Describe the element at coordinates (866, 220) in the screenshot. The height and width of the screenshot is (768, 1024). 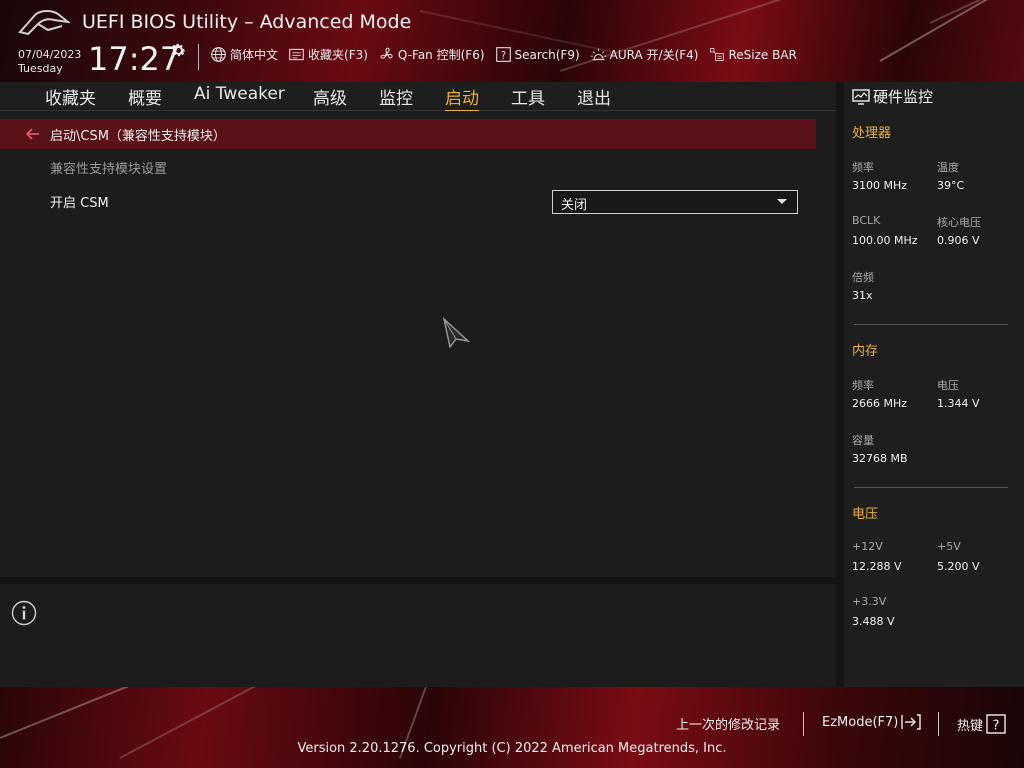
I see `bclk-label: BCLK` at that location.